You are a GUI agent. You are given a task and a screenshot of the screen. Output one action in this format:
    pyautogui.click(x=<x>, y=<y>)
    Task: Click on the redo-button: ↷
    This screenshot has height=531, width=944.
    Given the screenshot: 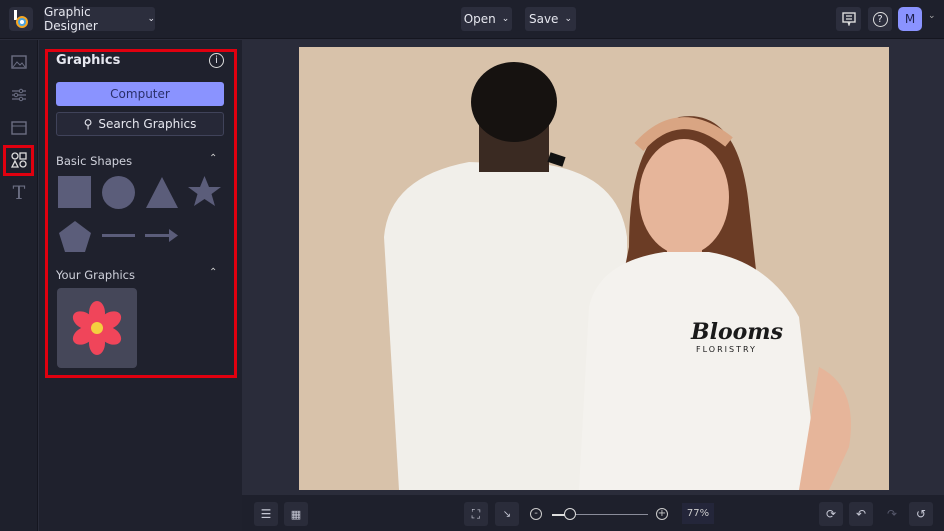 What is the action you would take?
    pyautogui.click(x=892, y=514)
    